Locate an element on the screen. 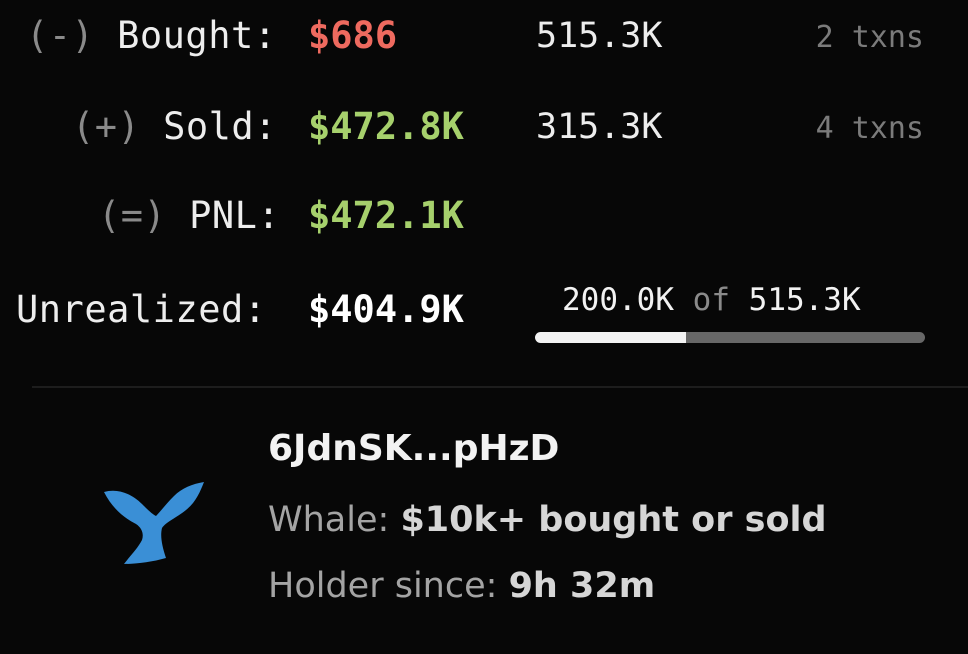 Image resolution: width=968 pixels, height=654 pixels. bought-row-label: (-) Bought: is located at coordinates (151, 35).